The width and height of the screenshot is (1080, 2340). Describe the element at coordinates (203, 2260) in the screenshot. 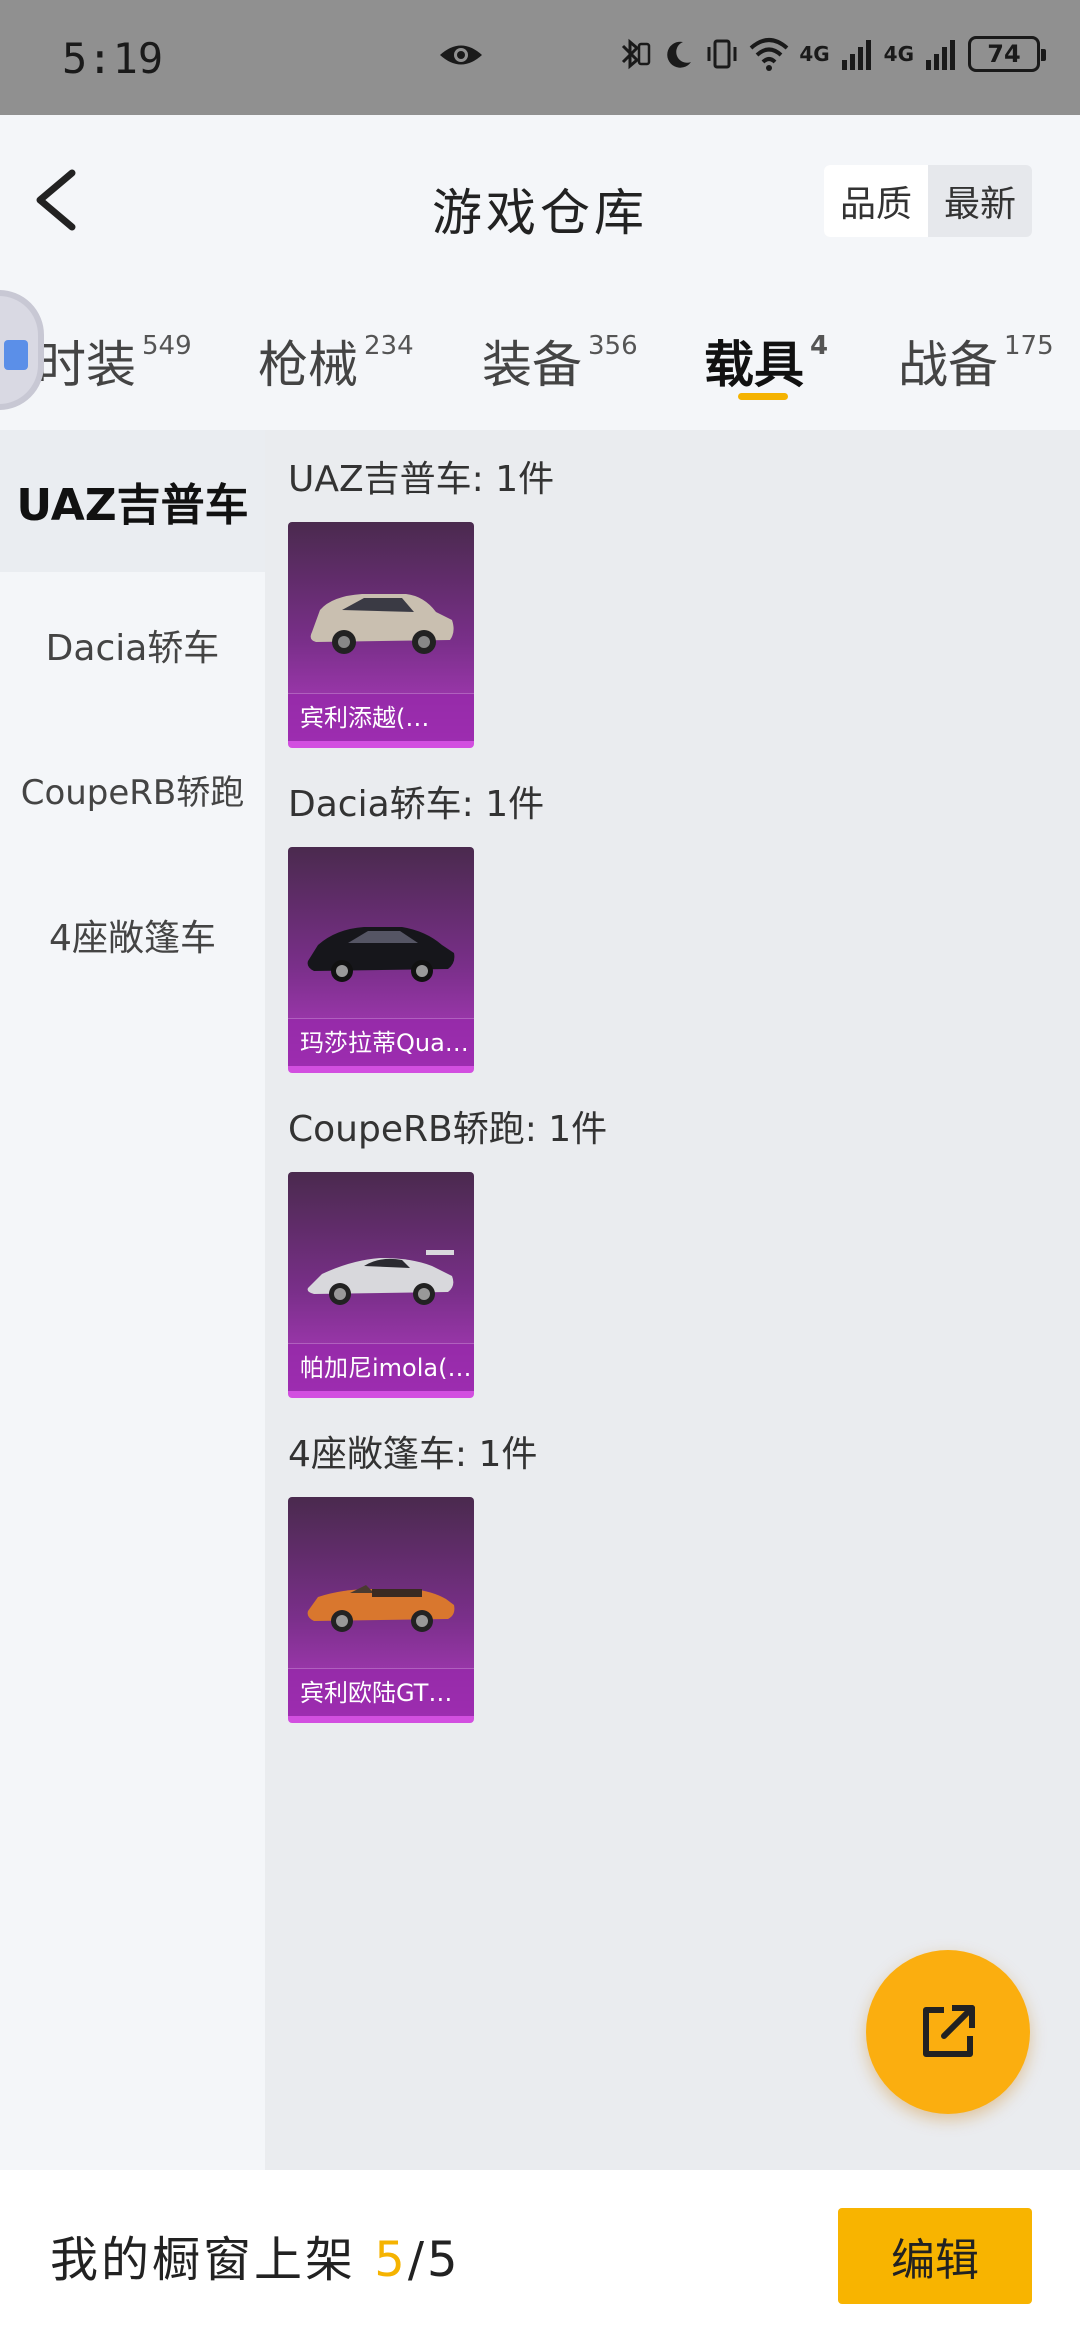

I see `shelf-label: 我的橱窗上架` at that location.